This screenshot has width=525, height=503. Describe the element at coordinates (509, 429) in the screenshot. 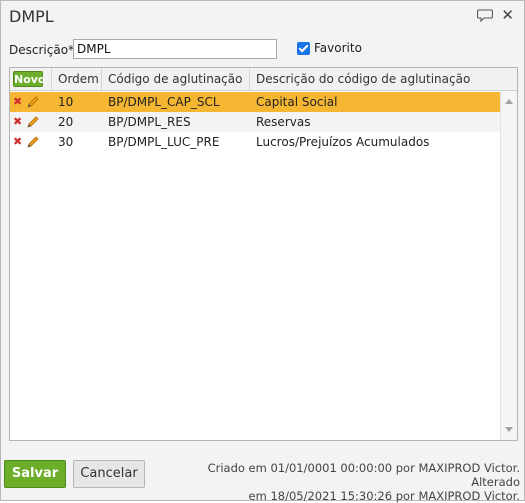

I see `scroll-down-icon` at that location.